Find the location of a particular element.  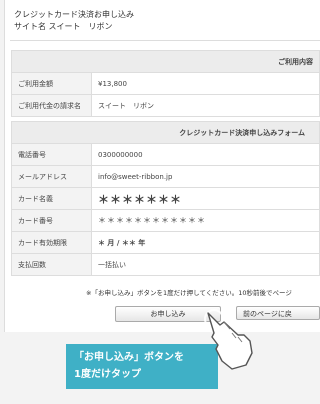

tap-instruction-callout: 「お申し込み」ボタンを 1度だけタップ is located at coordinates (142, 366).